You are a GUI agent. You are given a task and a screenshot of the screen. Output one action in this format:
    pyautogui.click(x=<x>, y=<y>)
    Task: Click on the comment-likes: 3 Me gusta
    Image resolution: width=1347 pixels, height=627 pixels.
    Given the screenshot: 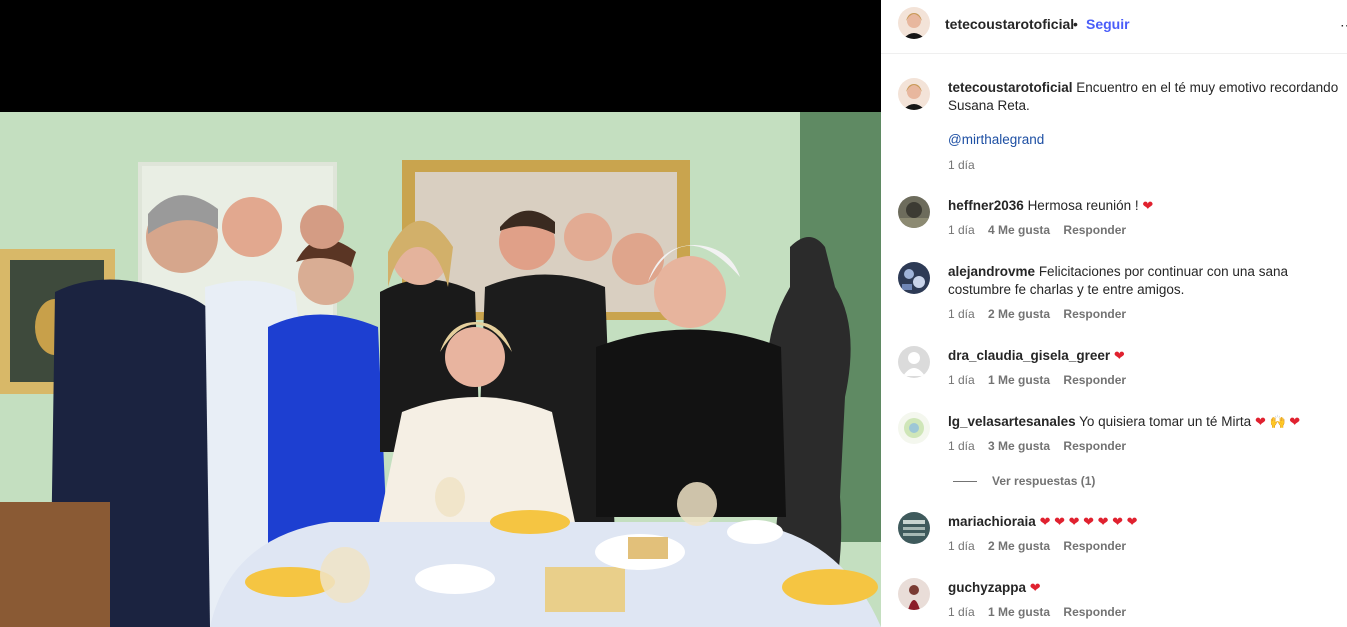 What is the action you would take?
    pyautogui.click(x=1019, y=446)
    